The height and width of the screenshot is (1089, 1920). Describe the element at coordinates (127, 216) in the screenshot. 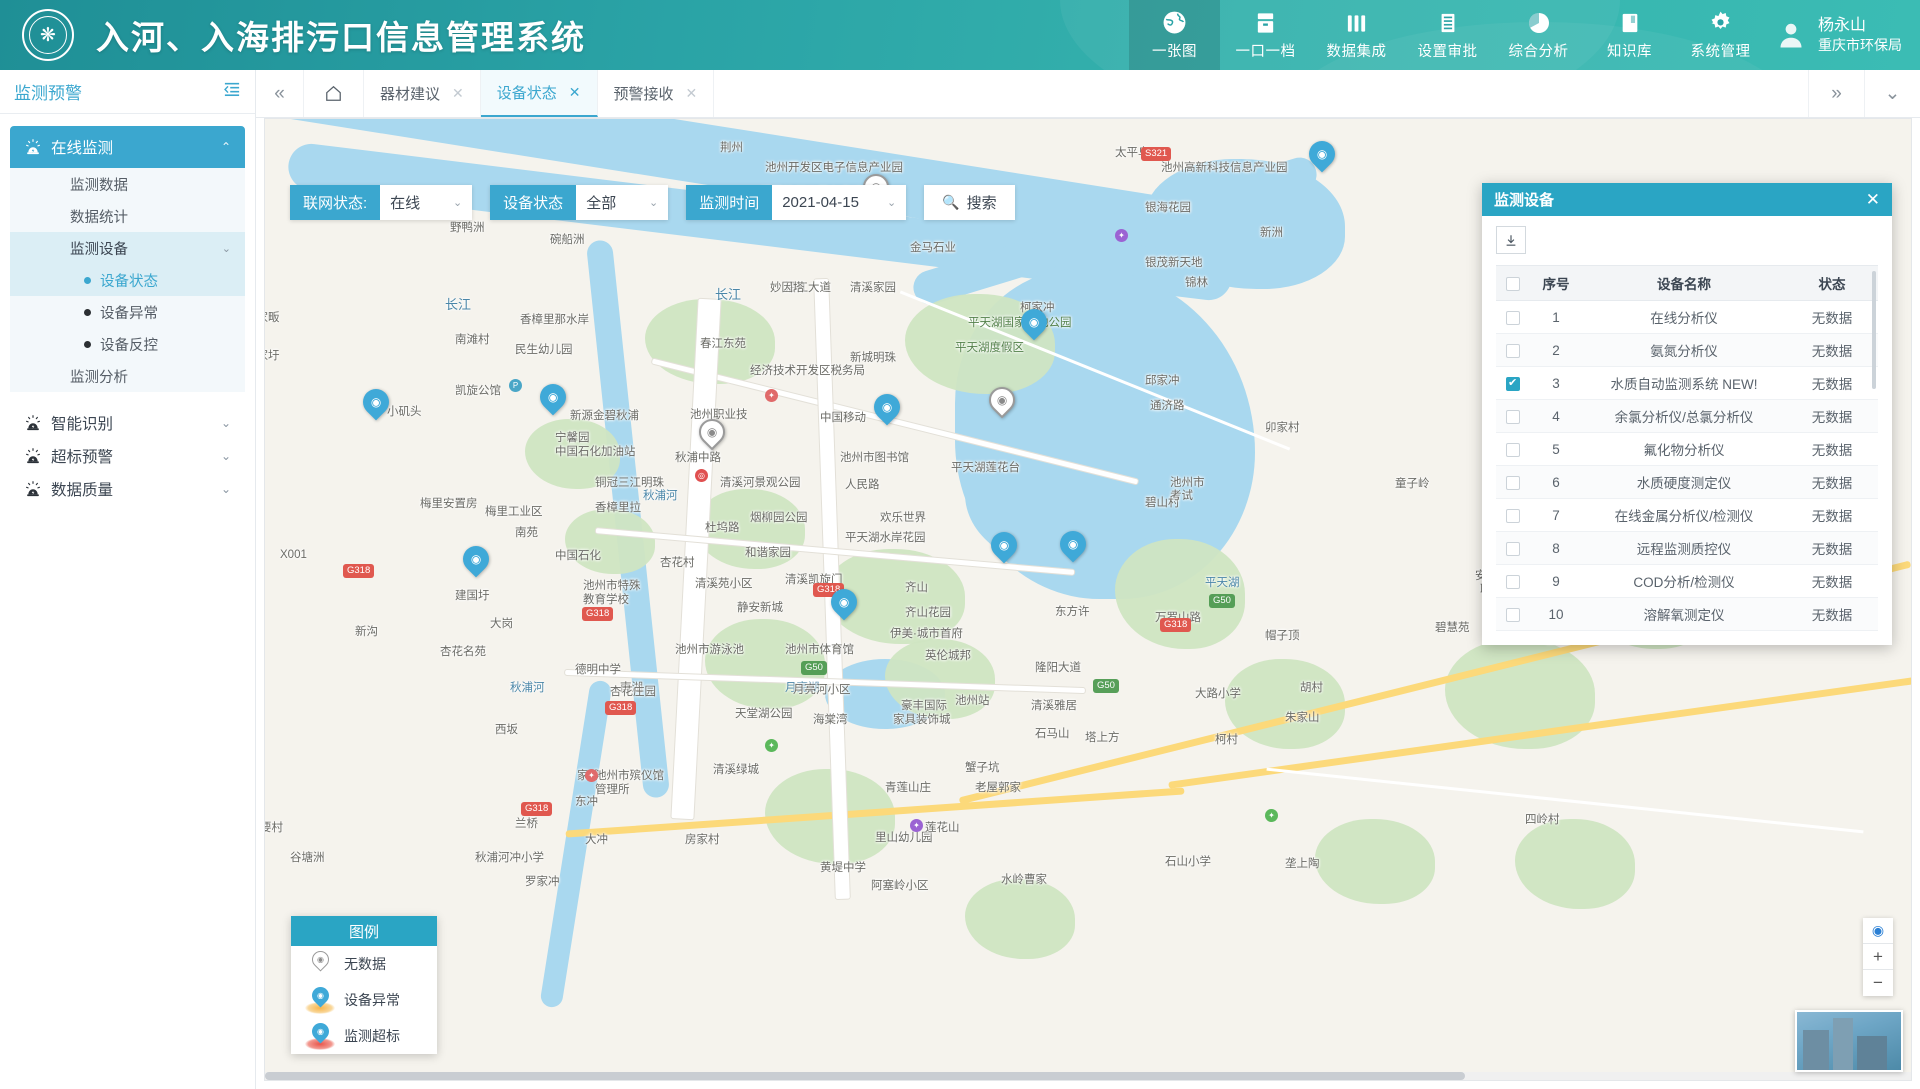

I see `sidebar-item-data-statistics: 数据统计` at that location.